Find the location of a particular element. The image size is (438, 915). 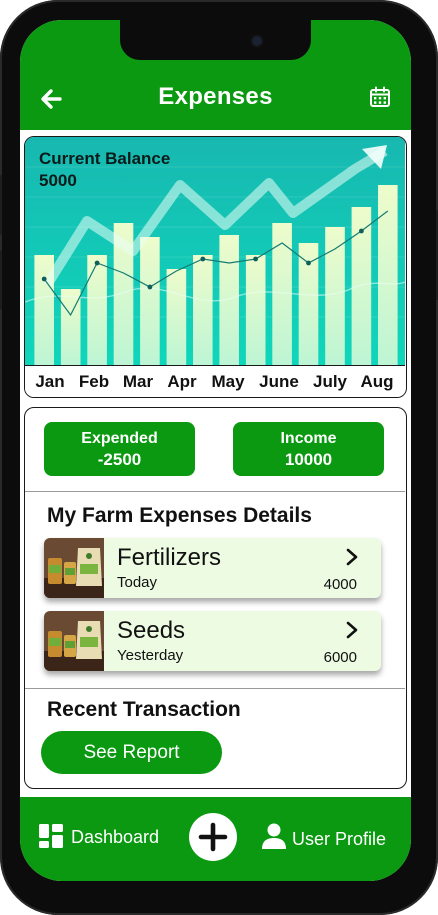

nav-user-profile-label: User Profile is located at coordinates (339, 839).